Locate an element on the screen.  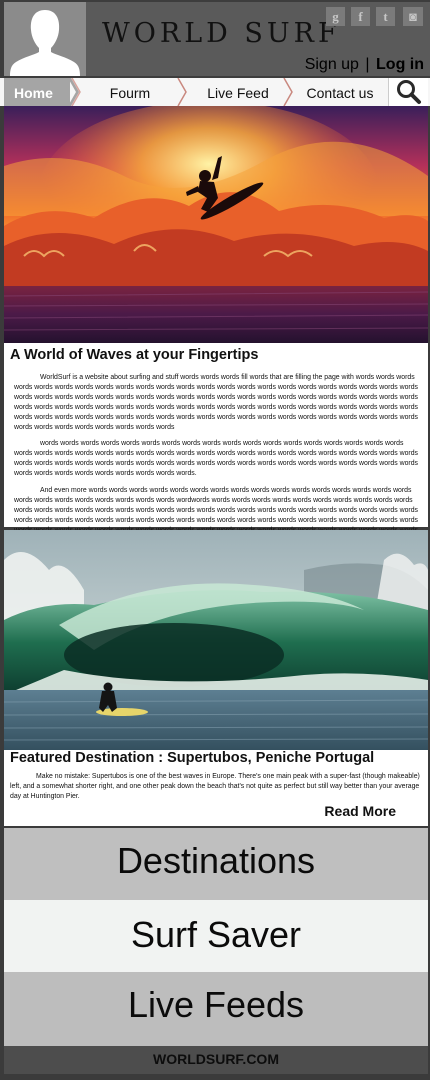
search-button is located at coordinates (408, 92).